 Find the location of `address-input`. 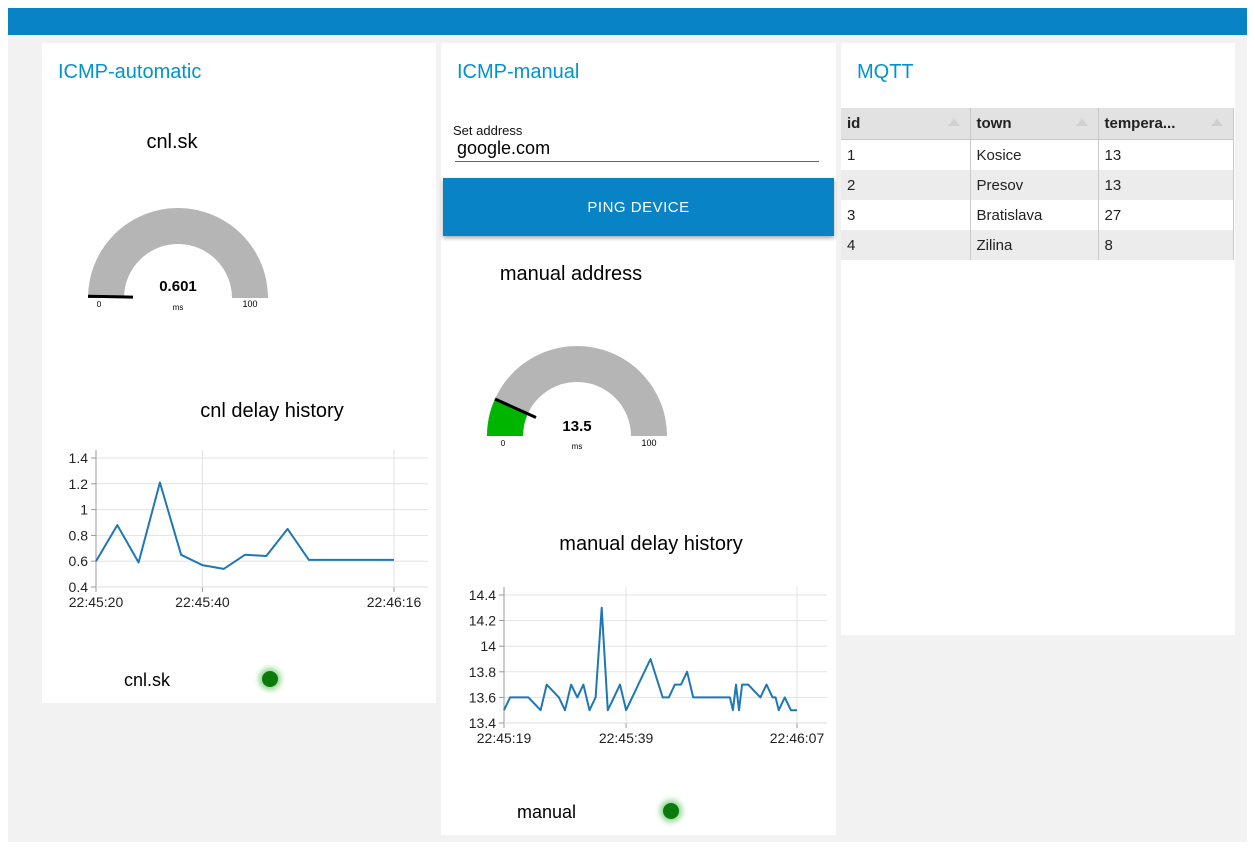

address-input is located at coordinates (637, 148).